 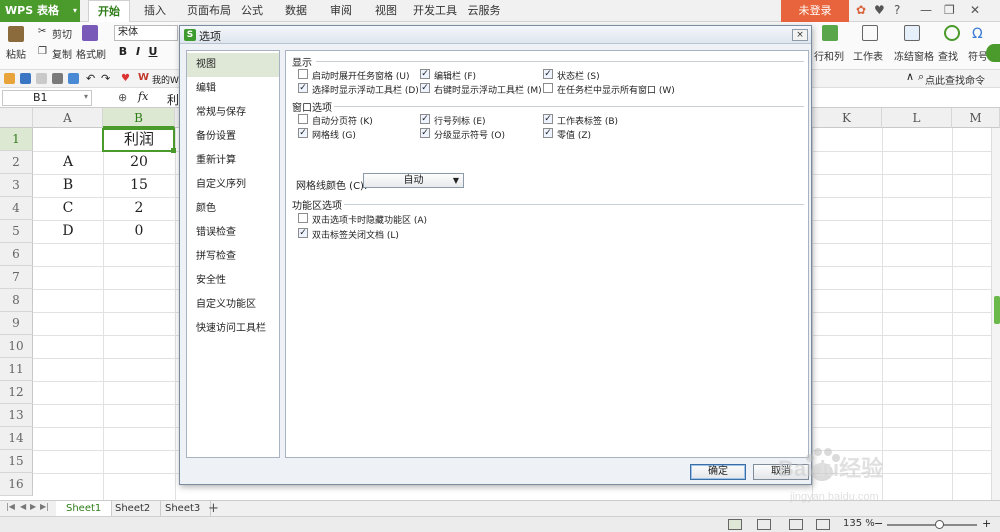 I want to click on checkbox-status-bar: ✓, so click(x=548, y=74).